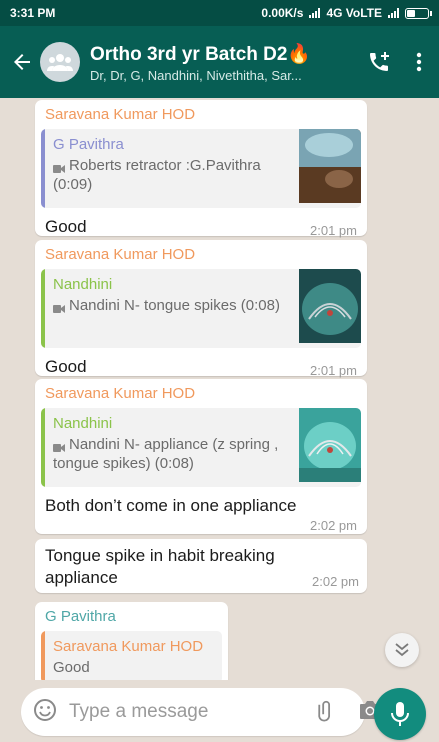  What do you see at coordinates (379, 62) in the screenshot?
I see `add-call-icon` at bounding box center [379, 62].